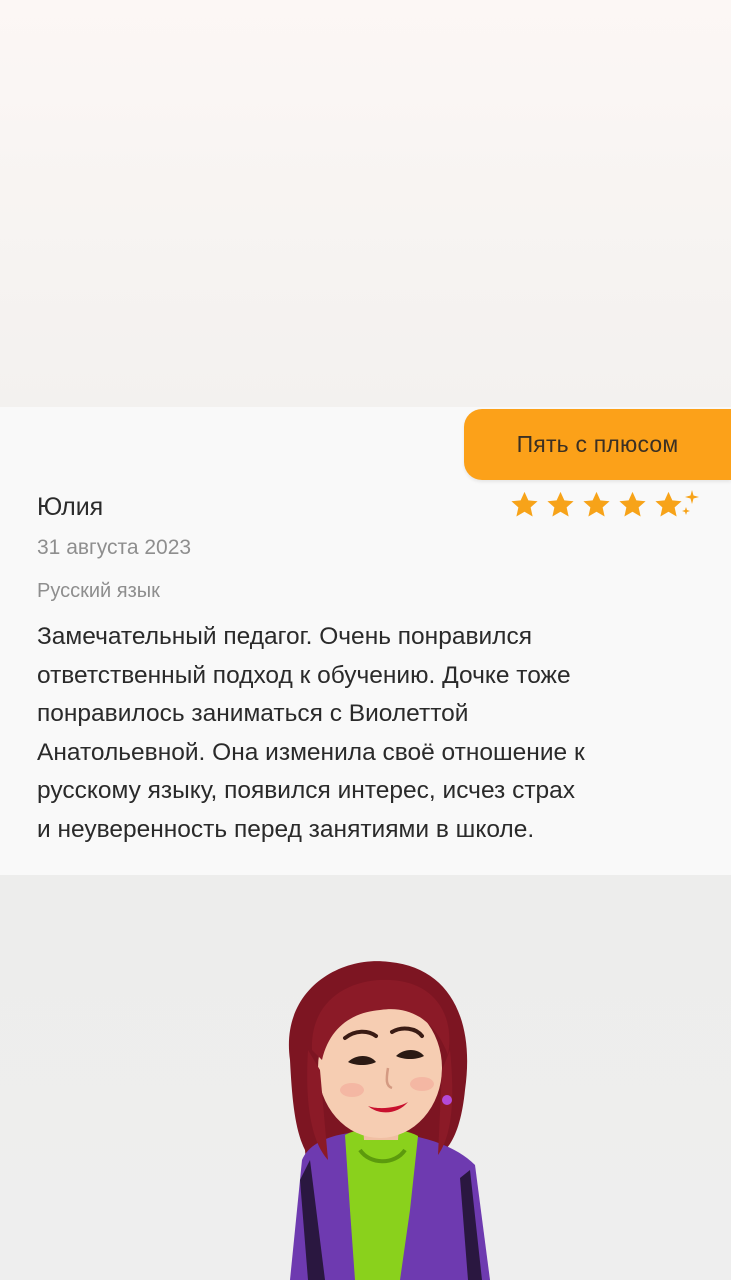 This screenshot has width=731, height=1280. Describe the element at coordinates (98, 591) in the screenshot. I see `review-subject: Русский язык` at that location.